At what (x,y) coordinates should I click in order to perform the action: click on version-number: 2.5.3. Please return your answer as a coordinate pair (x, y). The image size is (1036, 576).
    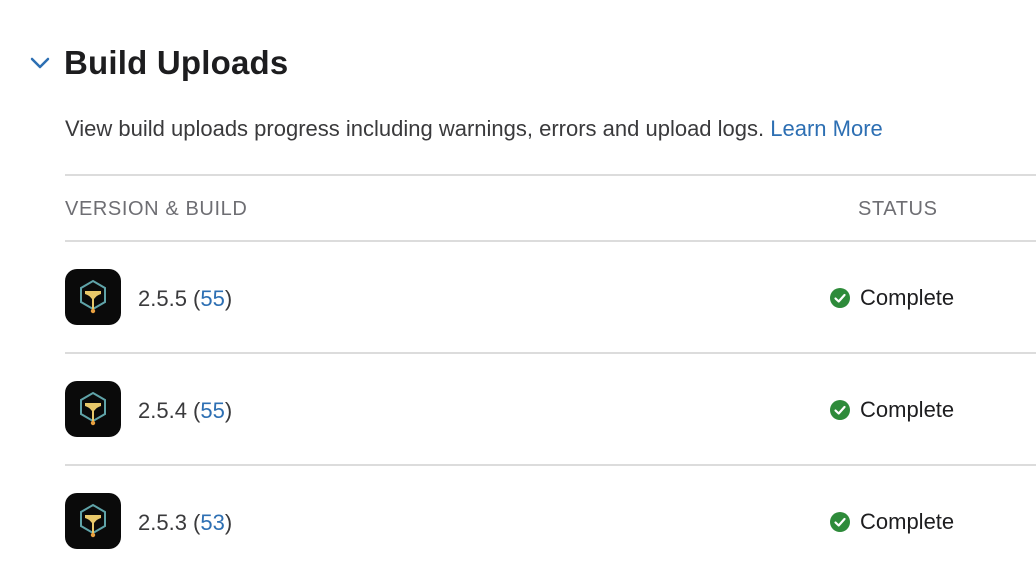
    Looking at the image, I should click on (162, 522).